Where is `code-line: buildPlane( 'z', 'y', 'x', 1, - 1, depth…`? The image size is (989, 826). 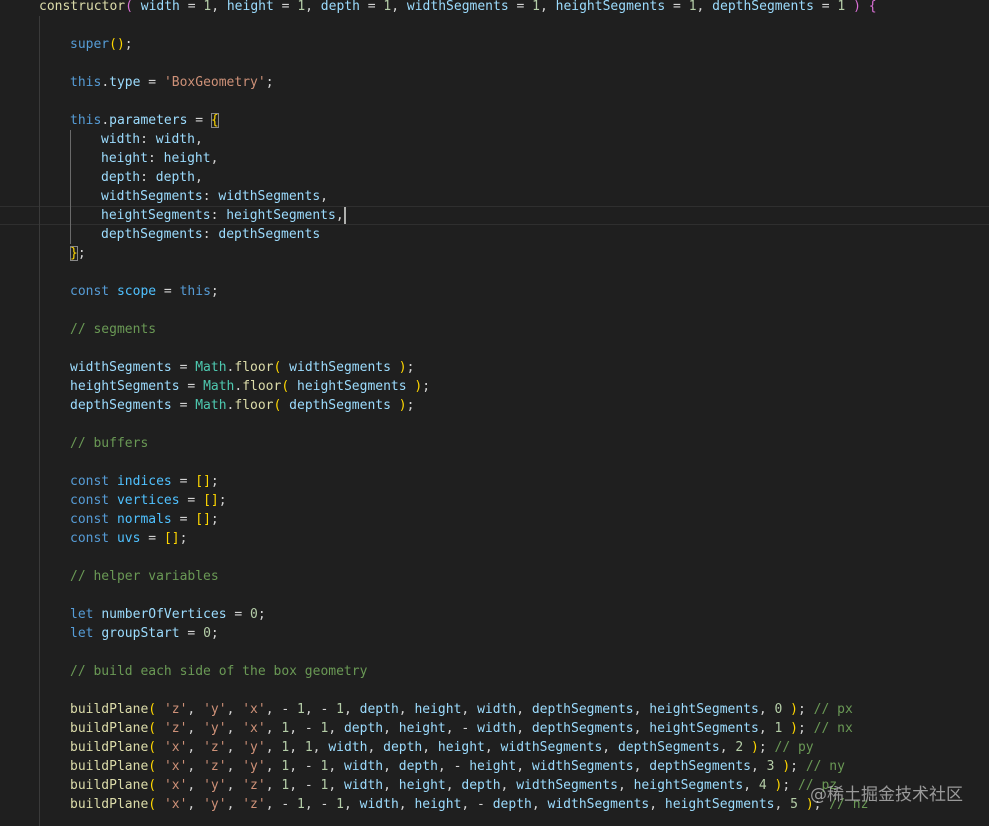 code-line: buildPlane( 'z', 'y', 'x', 1, - 1, depth… is located at coordinates (494, 728).